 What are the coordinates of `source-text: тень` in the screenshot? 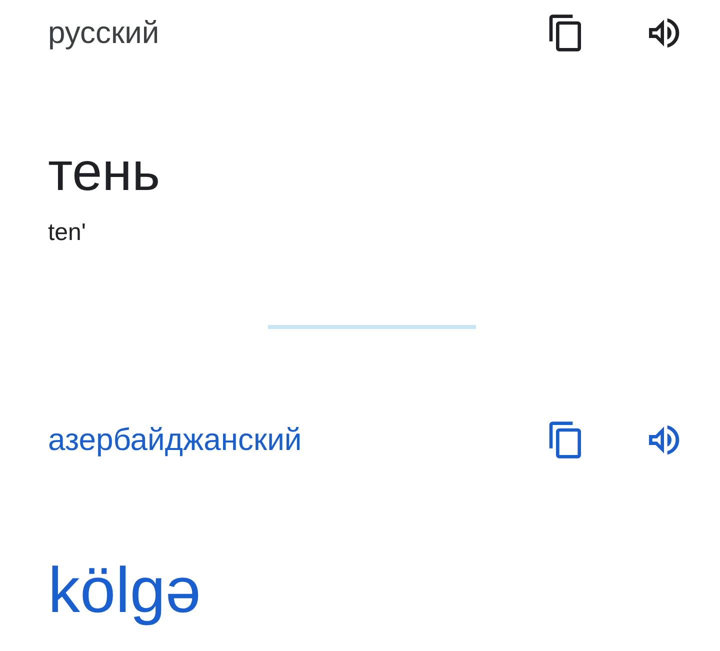 It's located at (105, 172).